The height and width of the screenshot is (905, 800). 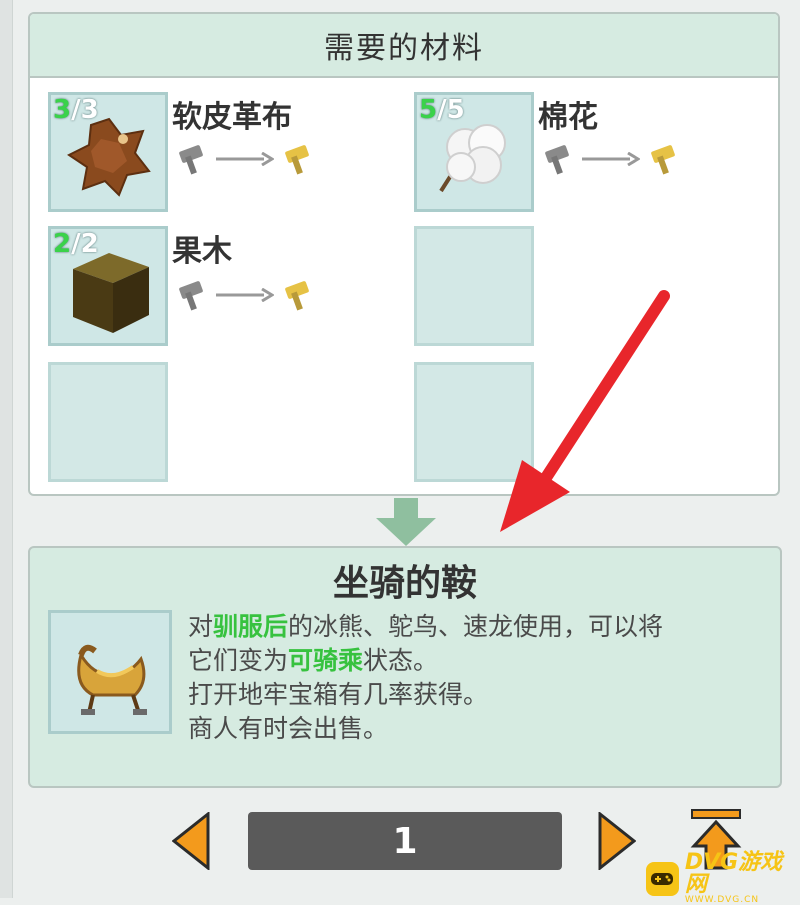 What do you see at coordinates (6, 449) in the screenshot?
I see `sidebar-strip` at bounding box center [6, 449].